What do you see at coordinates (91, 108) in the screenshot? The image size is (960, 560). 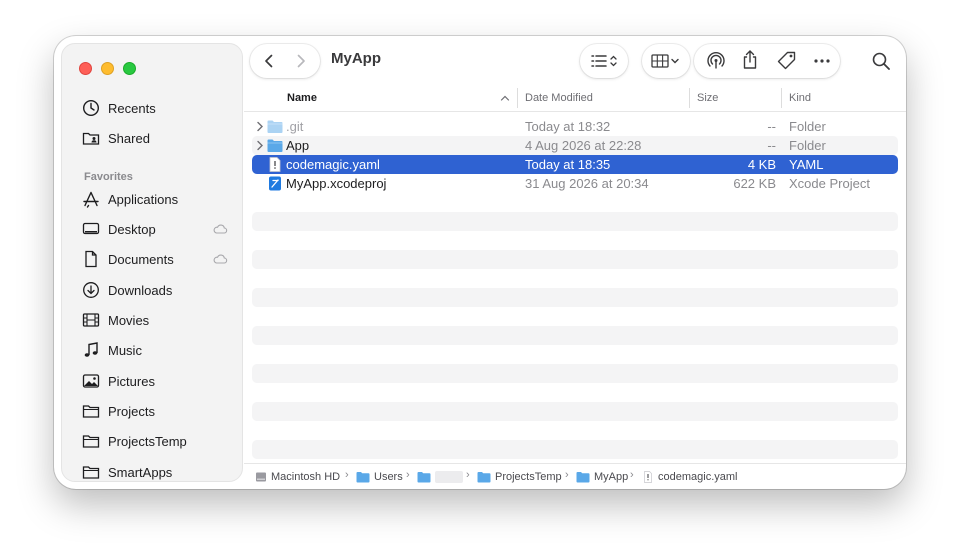 I see `clock-icon` at bounding box center [91, 108].